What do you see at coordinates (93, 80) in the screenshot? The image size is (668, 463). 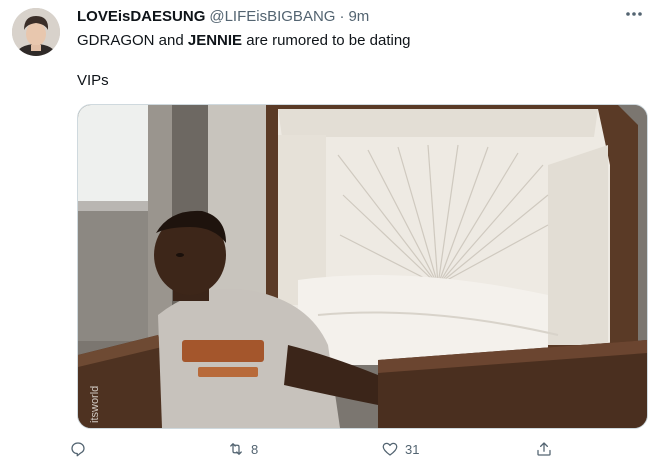 I see `tweet-text-line-2: VIPs` at bounding box center [93, 80].